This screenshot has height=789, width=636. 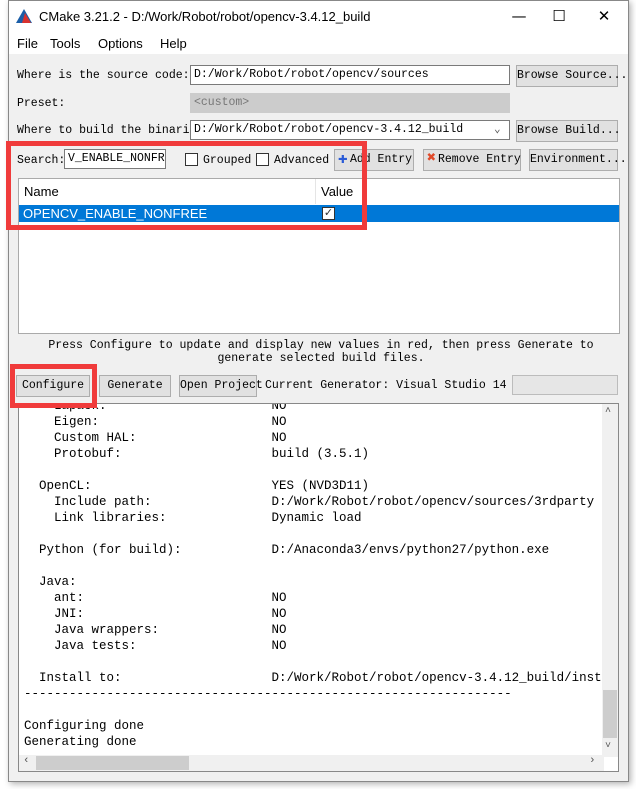 I want to click on maximize-button: ☐, so click(x=559, y=16).